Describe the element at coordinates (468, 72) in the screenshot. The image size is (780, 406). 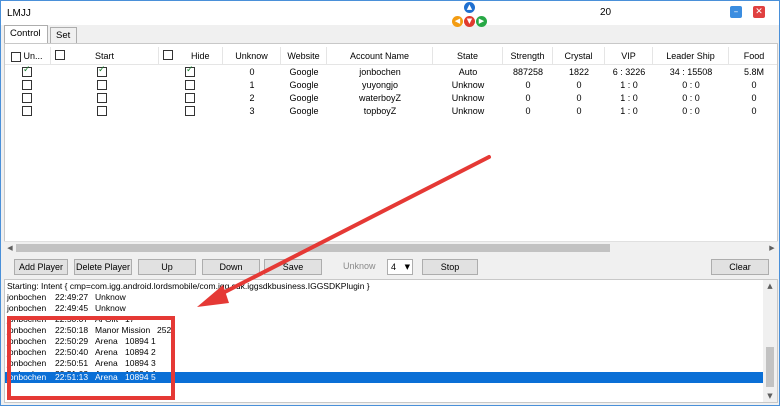
I see `cell-state: Auto` at that location.